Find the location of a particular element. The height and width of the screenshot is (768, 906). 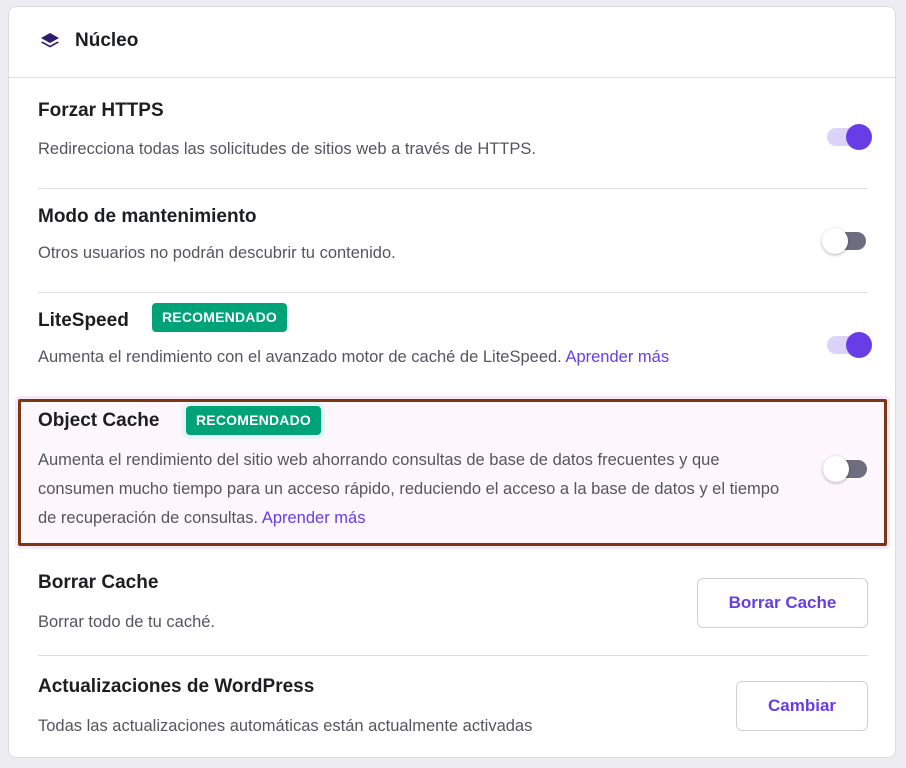

setting-description: Borrar todo de tu caché. is located at coordinates (127, 622).